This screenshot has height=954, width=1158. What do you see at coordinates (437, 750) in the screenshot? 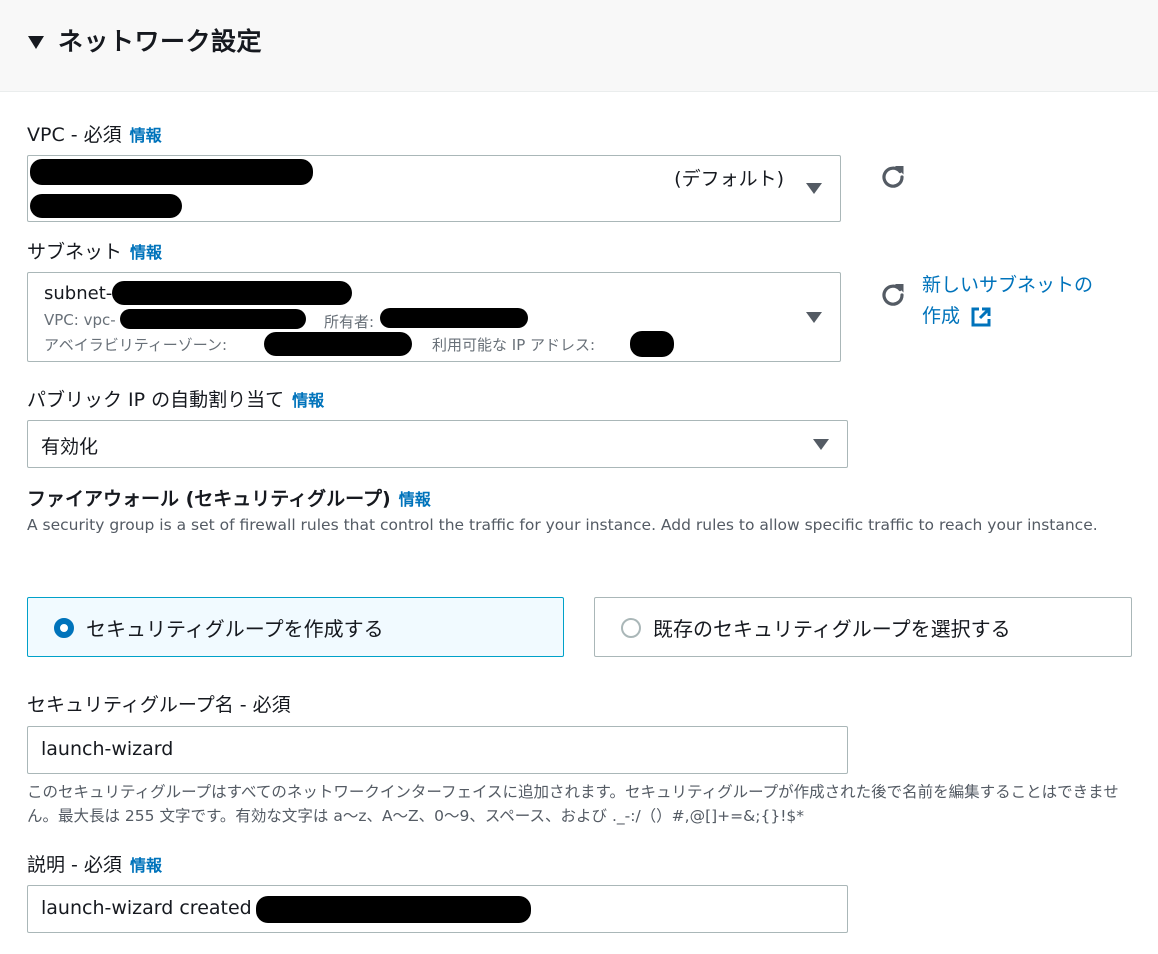
I see `sg-name-input: launch-wizard` at bounding box center [437, 750].